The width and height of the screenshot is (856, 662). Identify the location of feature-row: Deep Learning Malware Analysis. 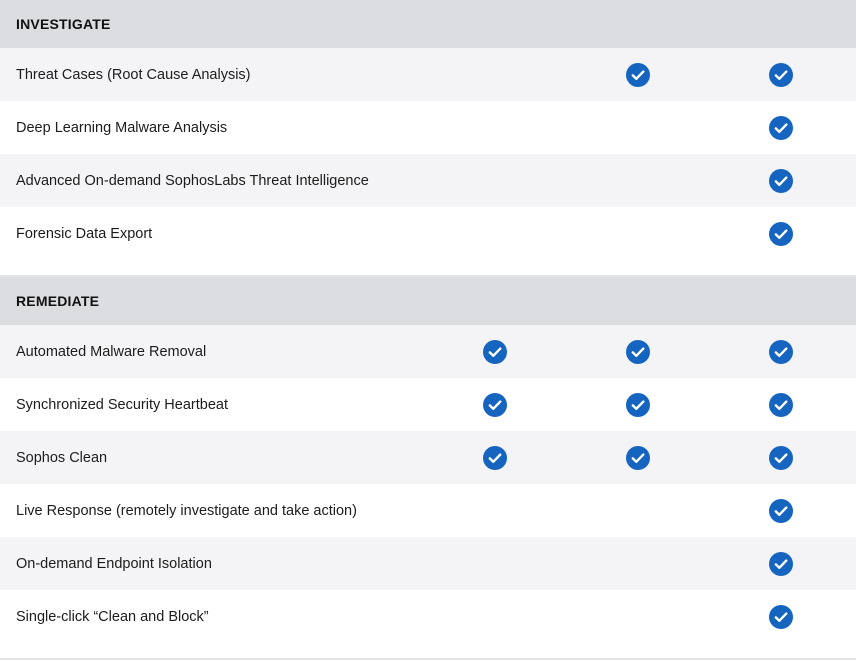
(428, 127).